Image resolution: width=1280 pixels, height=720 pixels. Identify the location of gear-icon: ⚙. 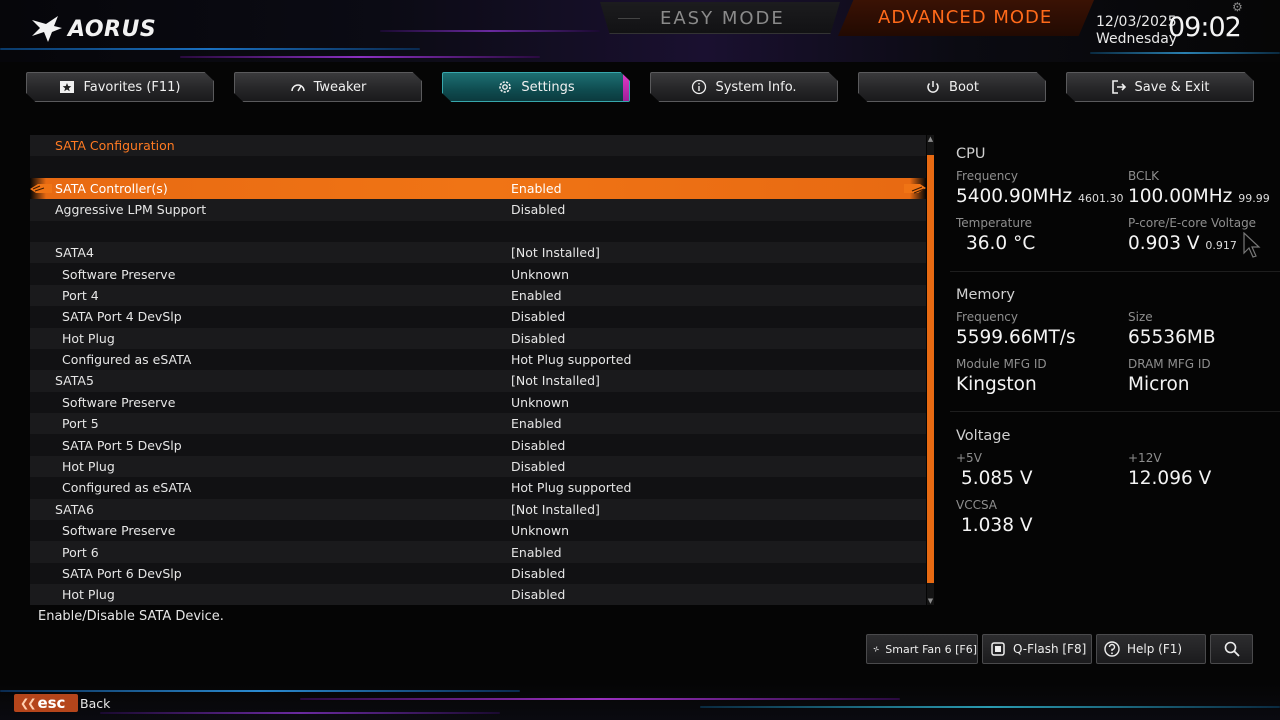
(1237, 7).